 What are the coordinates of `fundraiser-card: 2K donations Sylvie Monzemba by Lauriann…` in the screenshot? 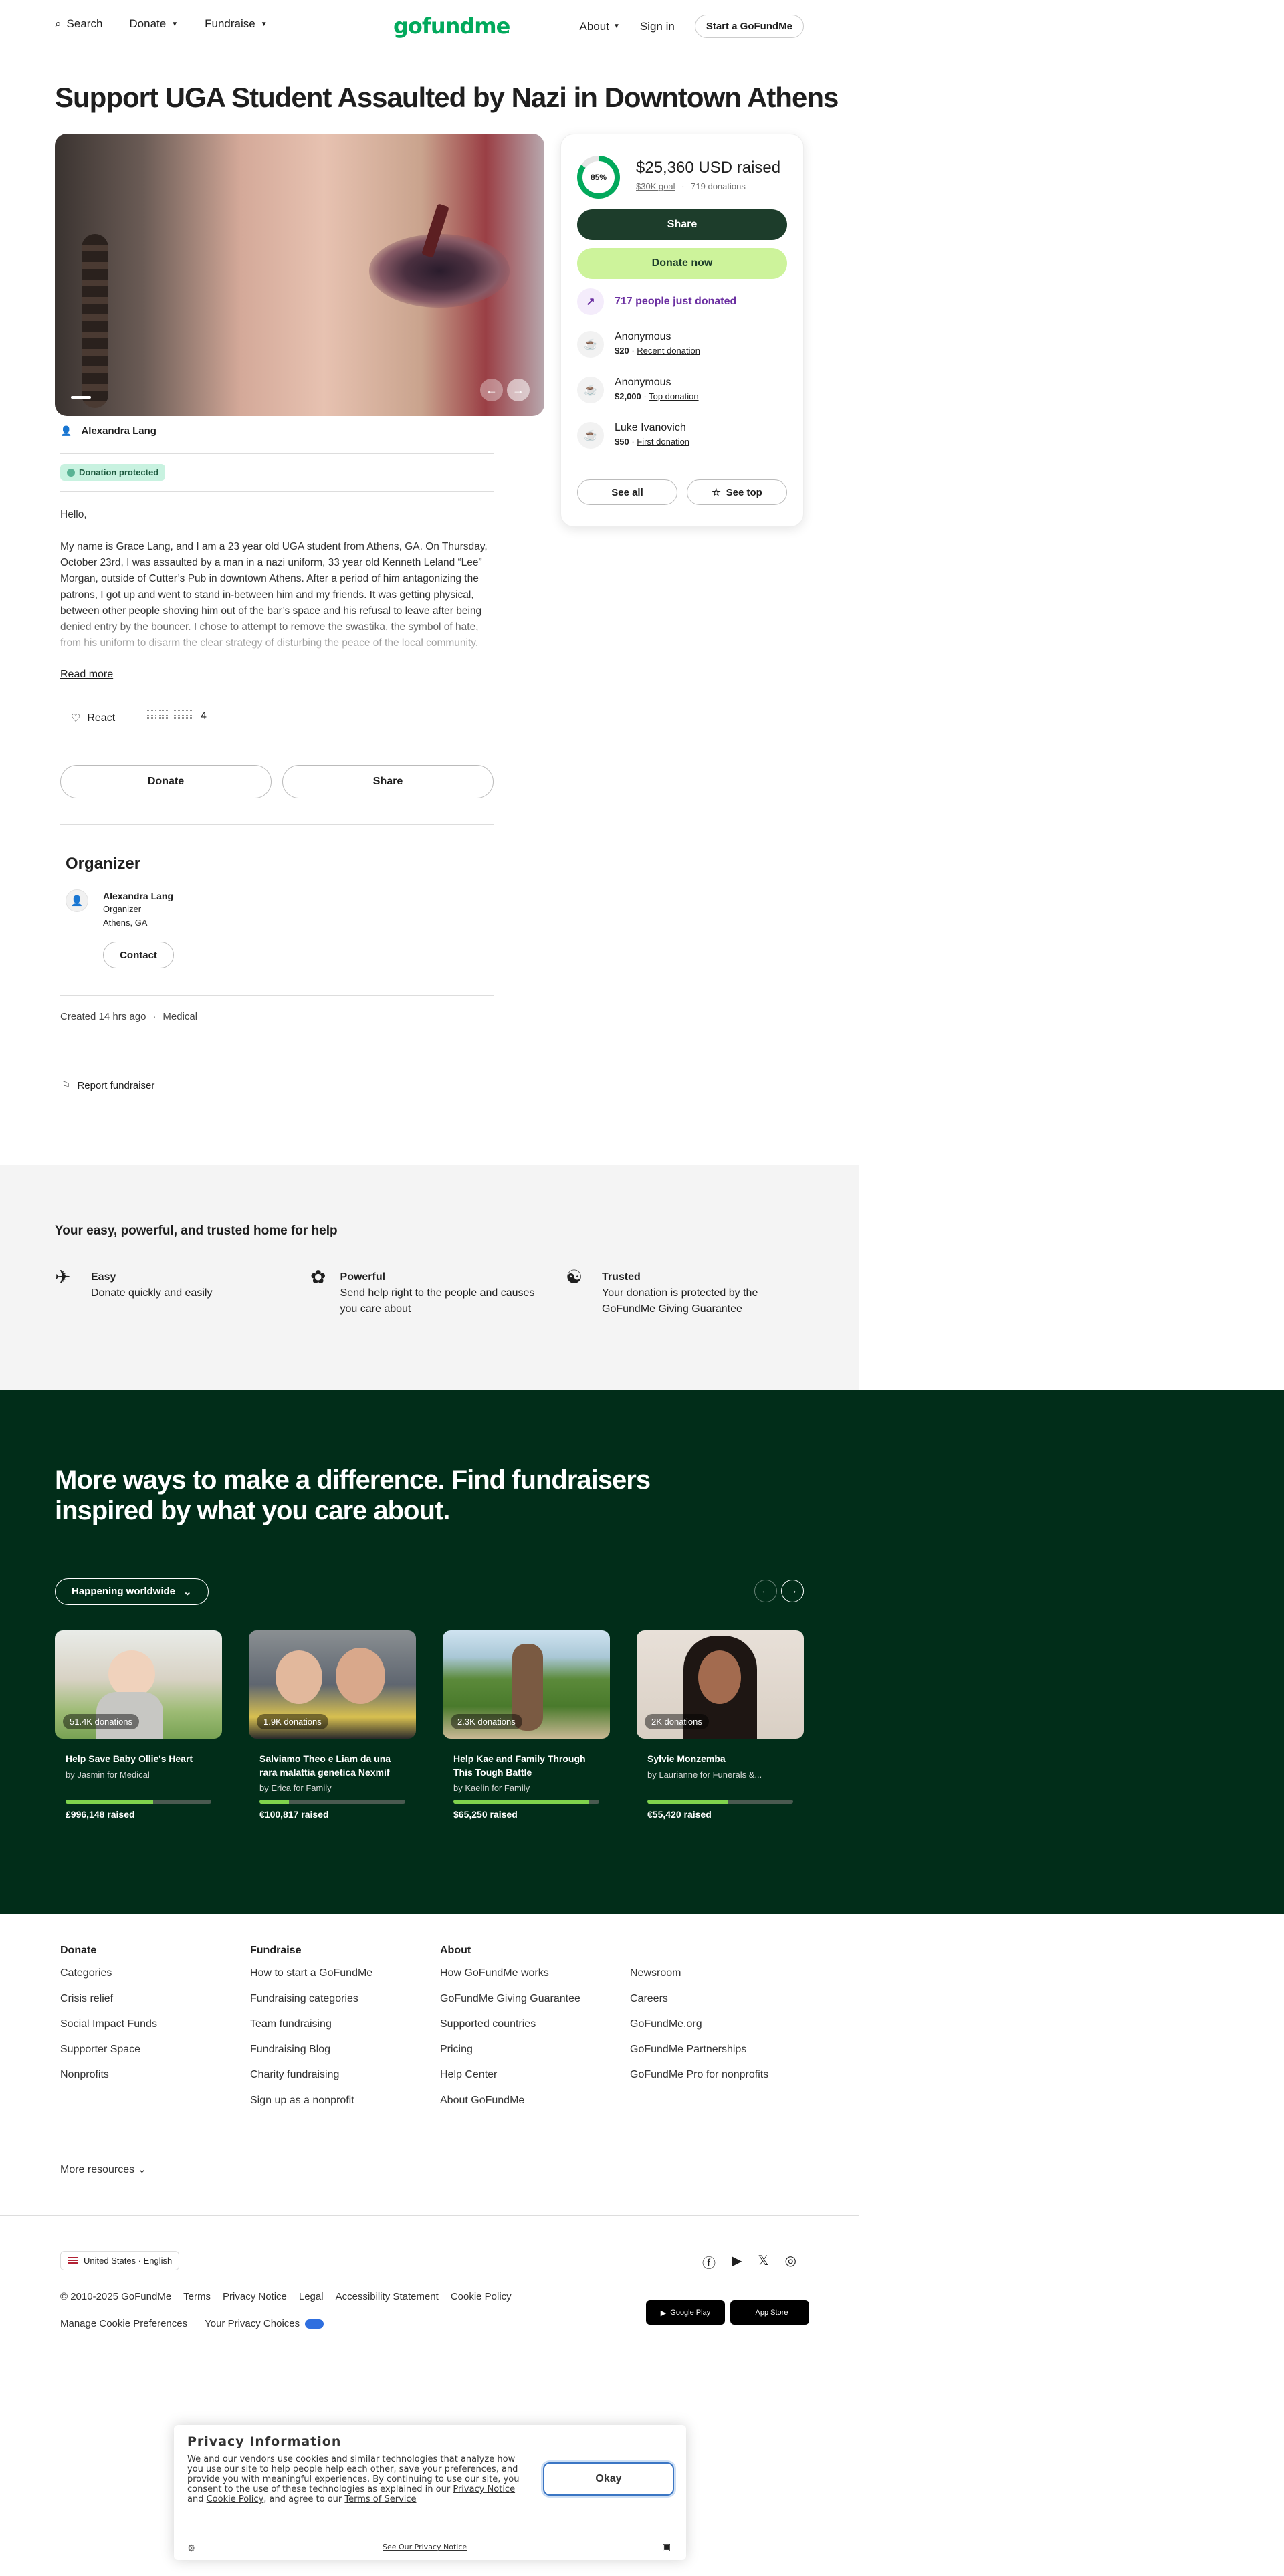 It's located at (720, 1725).